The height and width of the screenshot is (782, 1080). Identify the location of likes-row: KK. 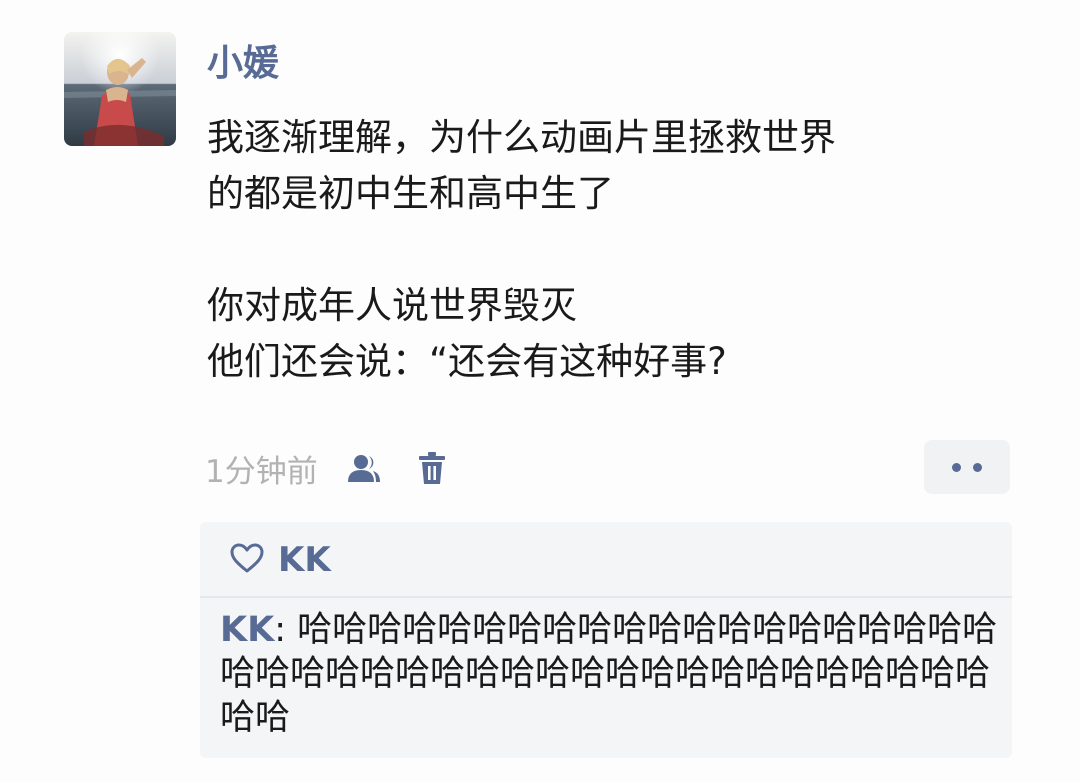
(280, 560).